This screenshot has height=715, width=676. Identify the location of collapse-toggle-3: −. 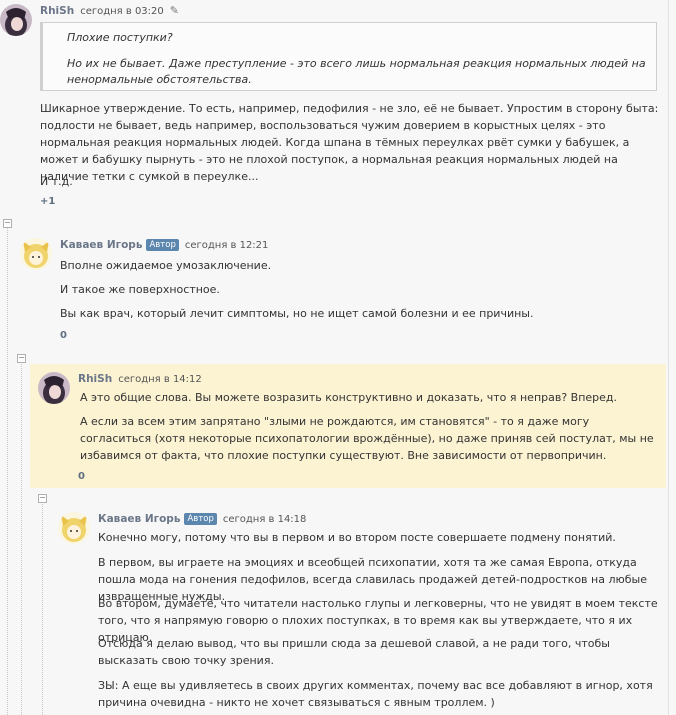
(42, 498).